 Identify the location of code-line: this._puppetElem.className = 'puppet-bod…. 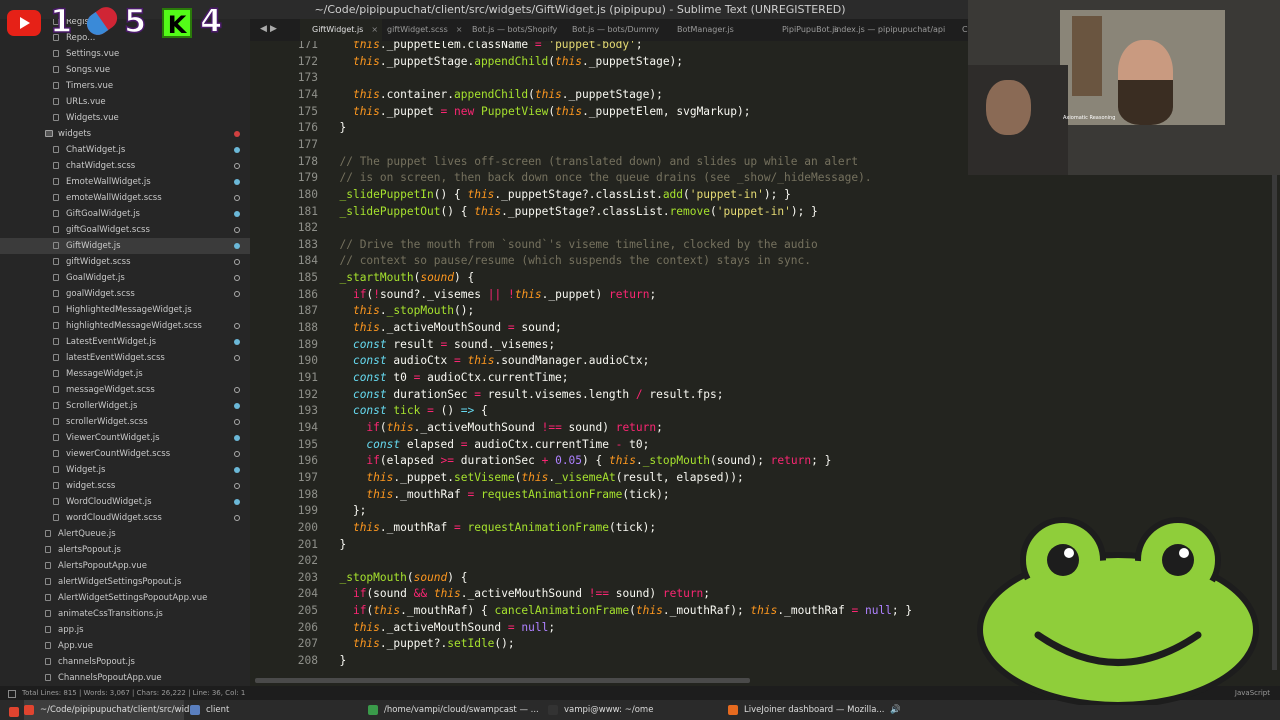
(484, 47).